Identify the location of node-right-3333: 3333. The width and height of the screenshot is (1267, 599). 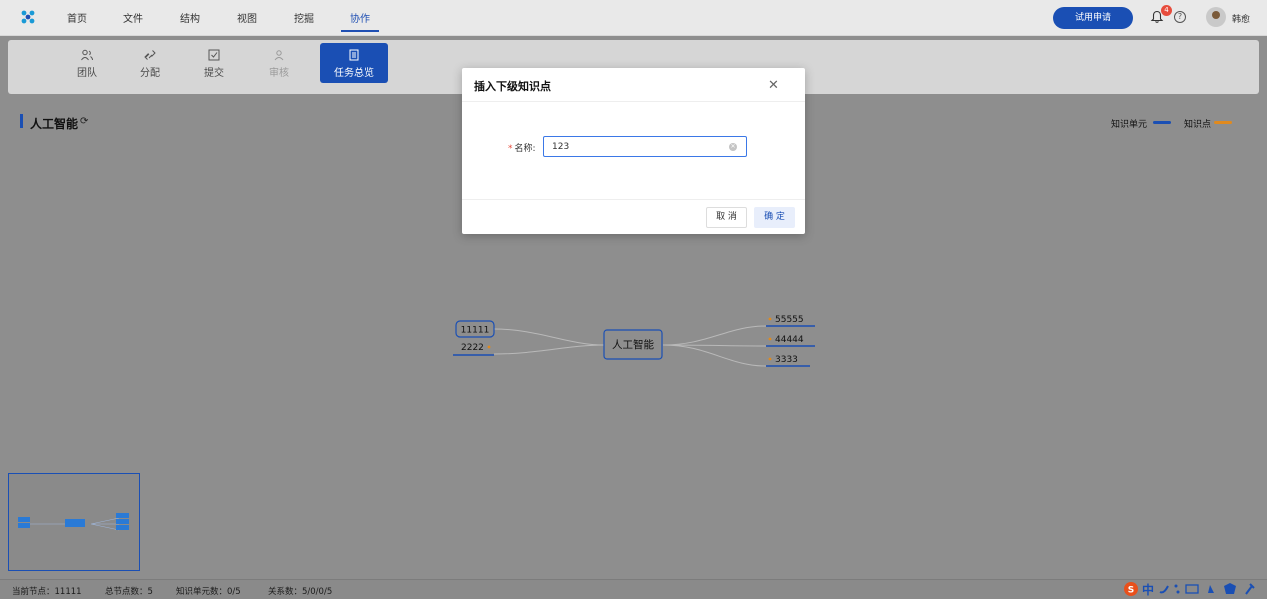
(788, 361).